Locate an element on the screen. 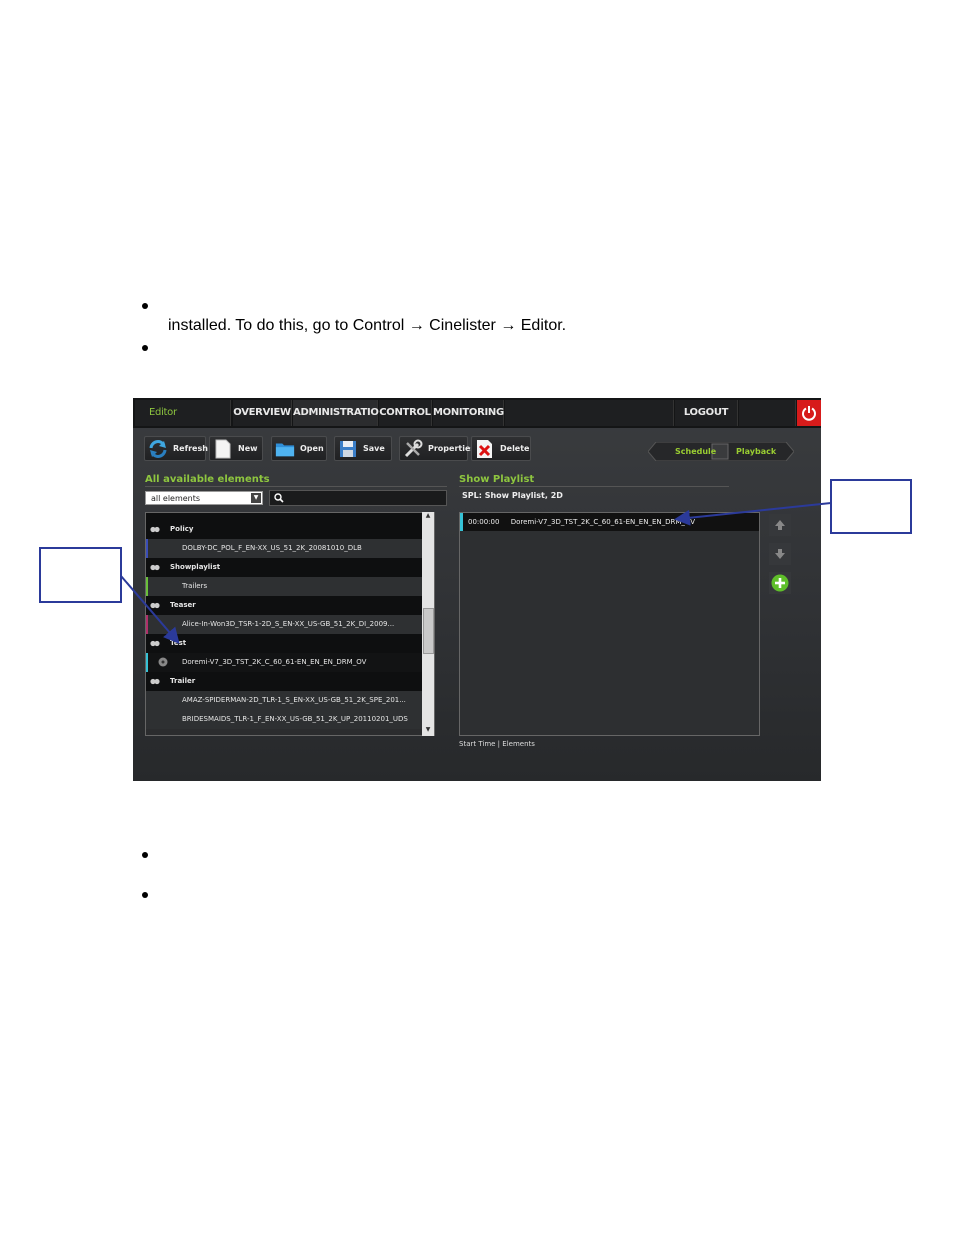 Image resolution: width=954 pixels, height=1235 pixels. scroll-up-arrow: ▲ is located at coordinates (428, 517).